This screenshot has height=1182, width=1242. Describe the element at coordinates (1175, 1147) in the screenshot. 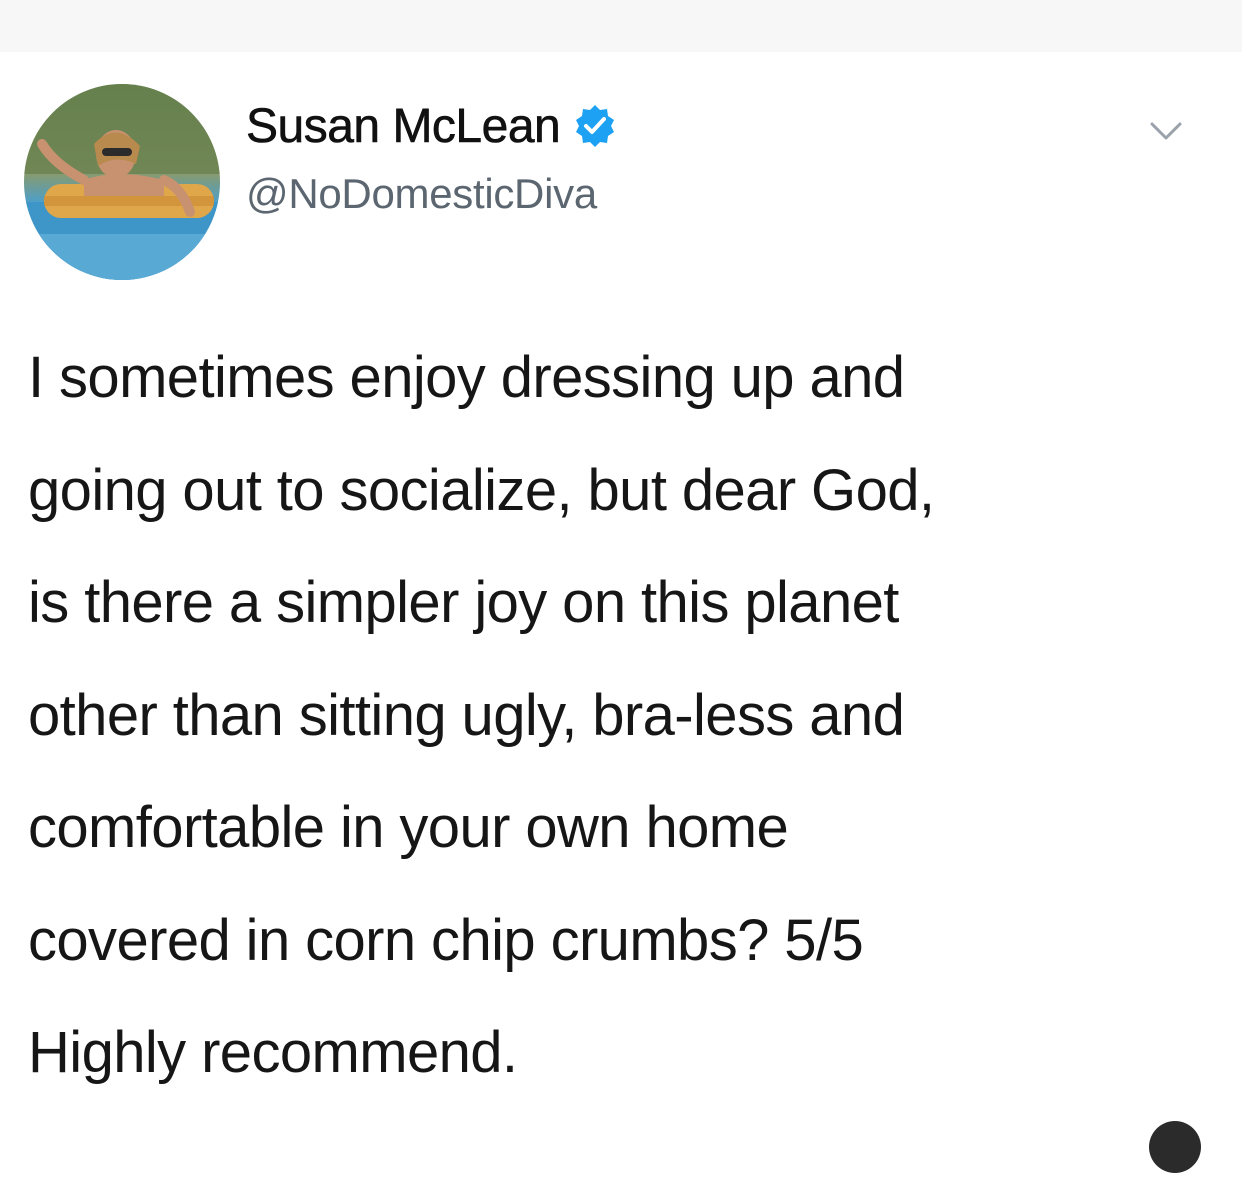

I see `corner-circle-icon` at that location.